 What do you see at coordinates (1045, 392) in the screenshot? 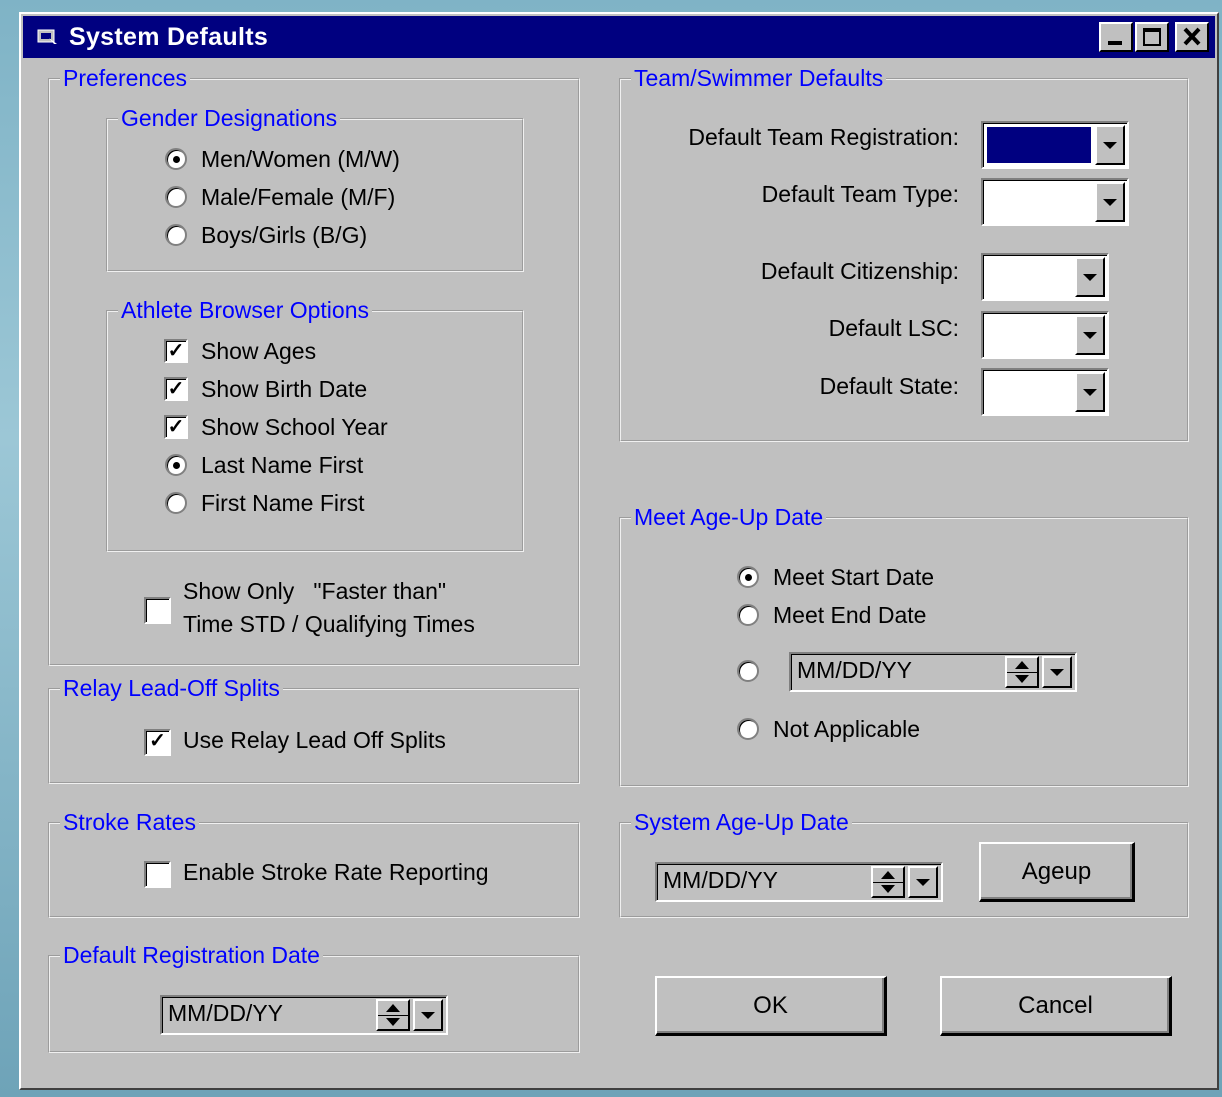
I see `default-state-select` at bounding box center [1045, 392].